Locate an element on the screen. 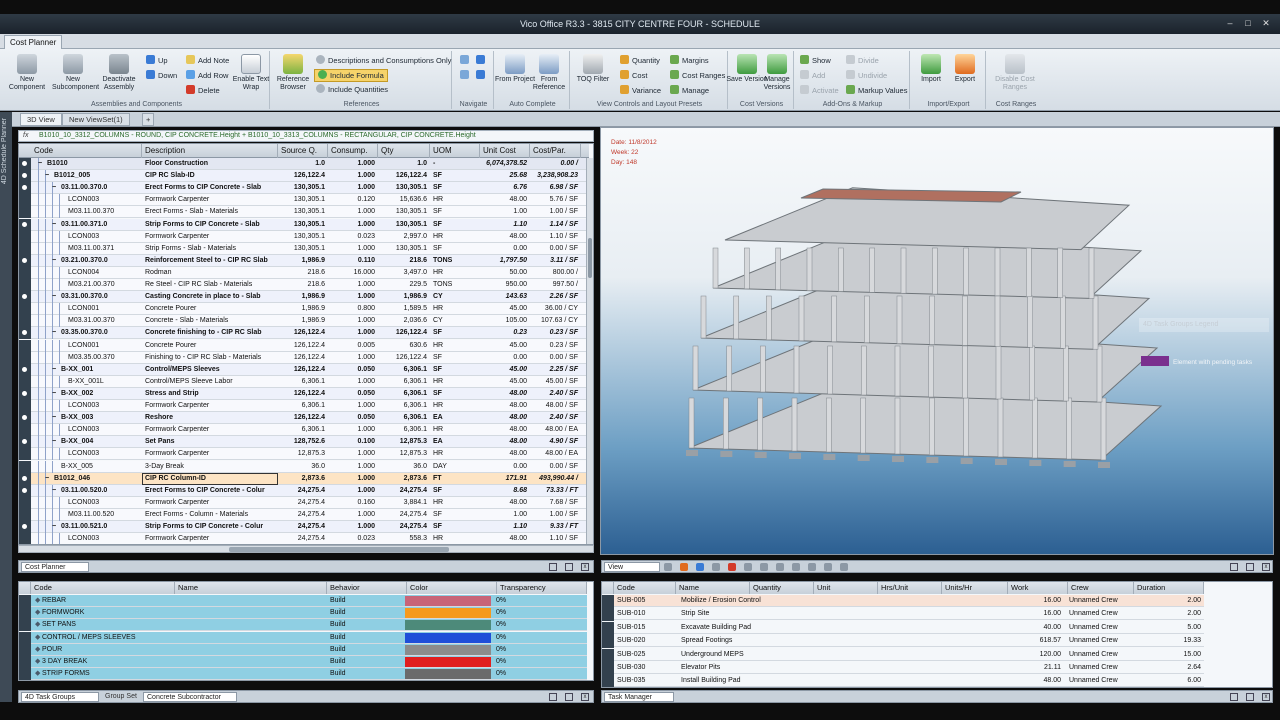 This screenshot has width=1280, height=720. task-manager-combo: Task Manager is located at coordinates (639, 697).